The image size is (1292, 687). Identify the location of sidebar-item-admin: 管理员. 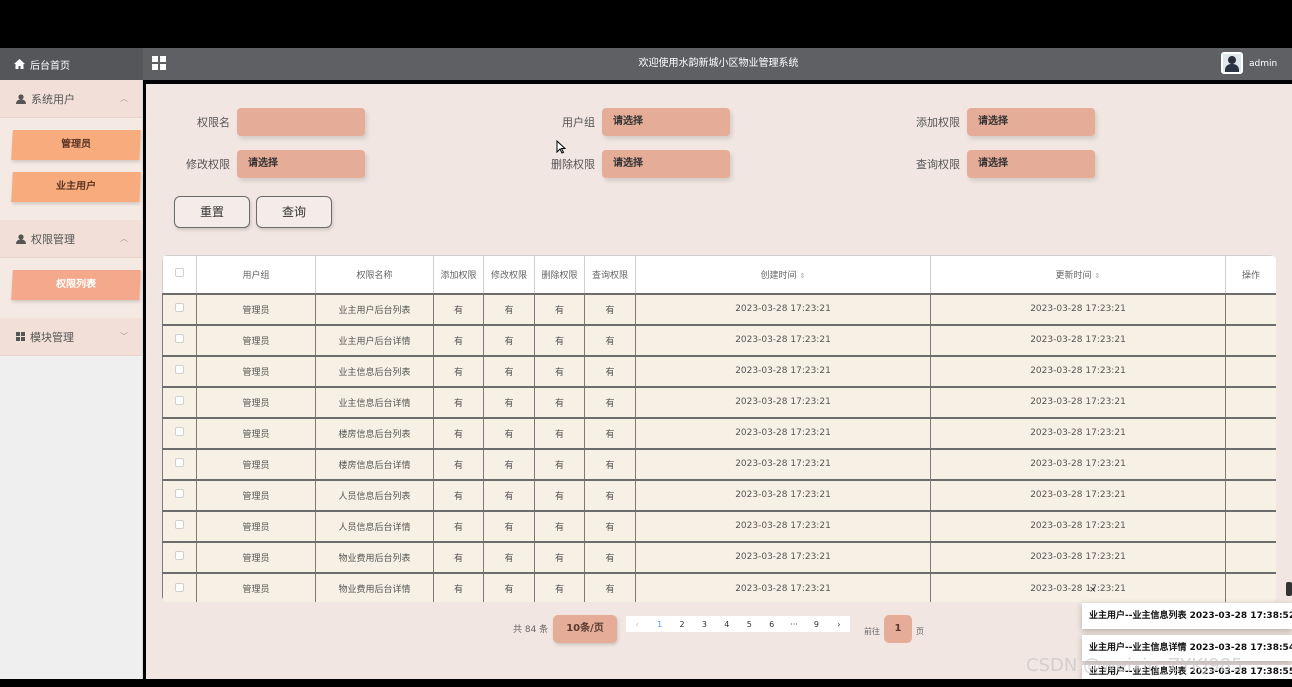
(76, 145).